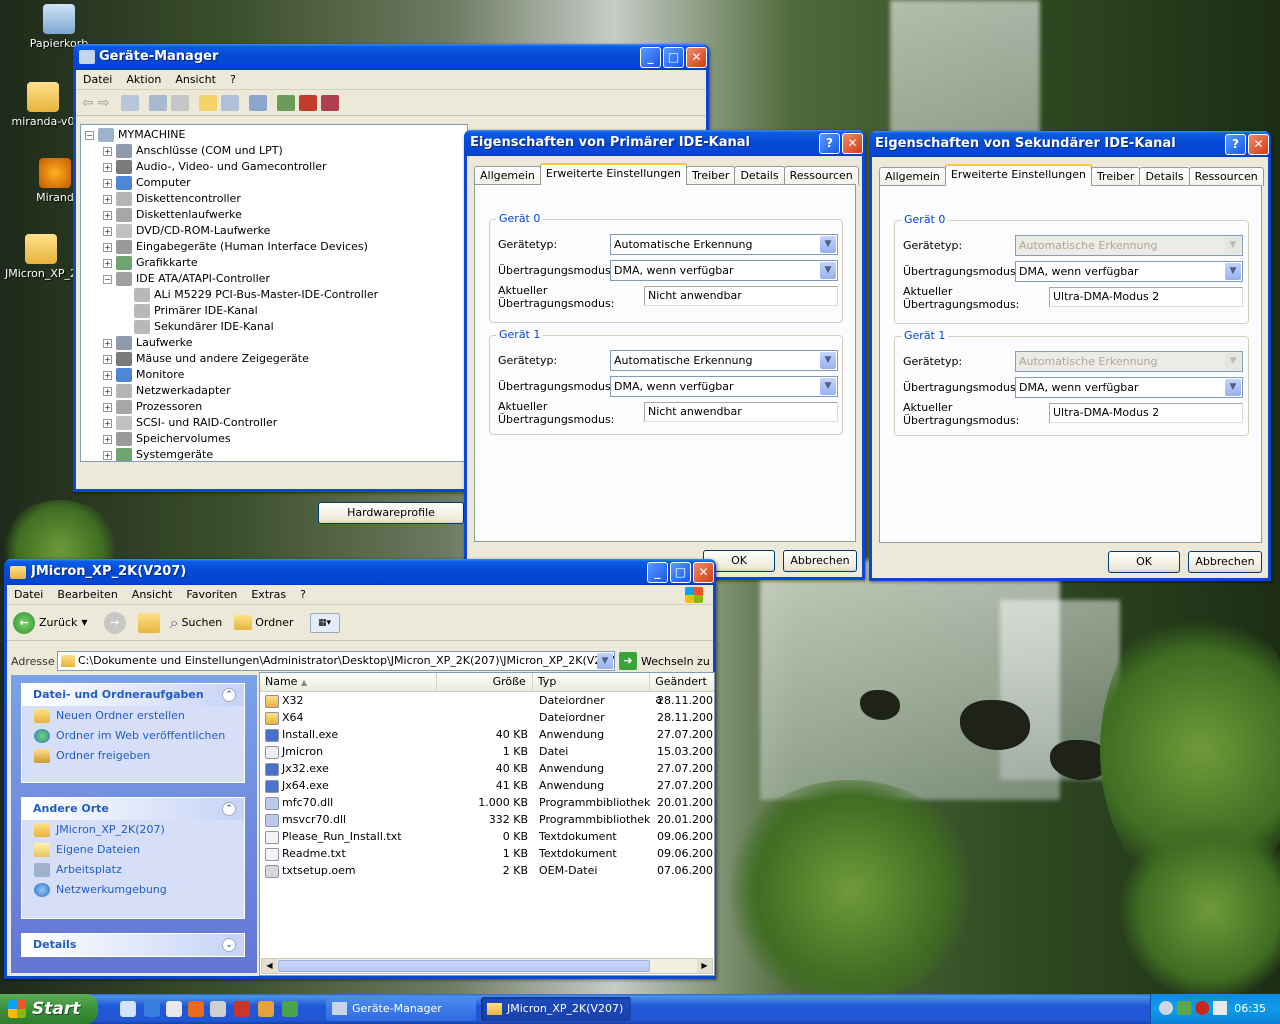 This screenshot has width=1280, height=1024. What do you see at coordinates (276, 215) in the screenshot?
I see `tree-item: + Diskettenlaufwerke` at bounding box center [276, 215].